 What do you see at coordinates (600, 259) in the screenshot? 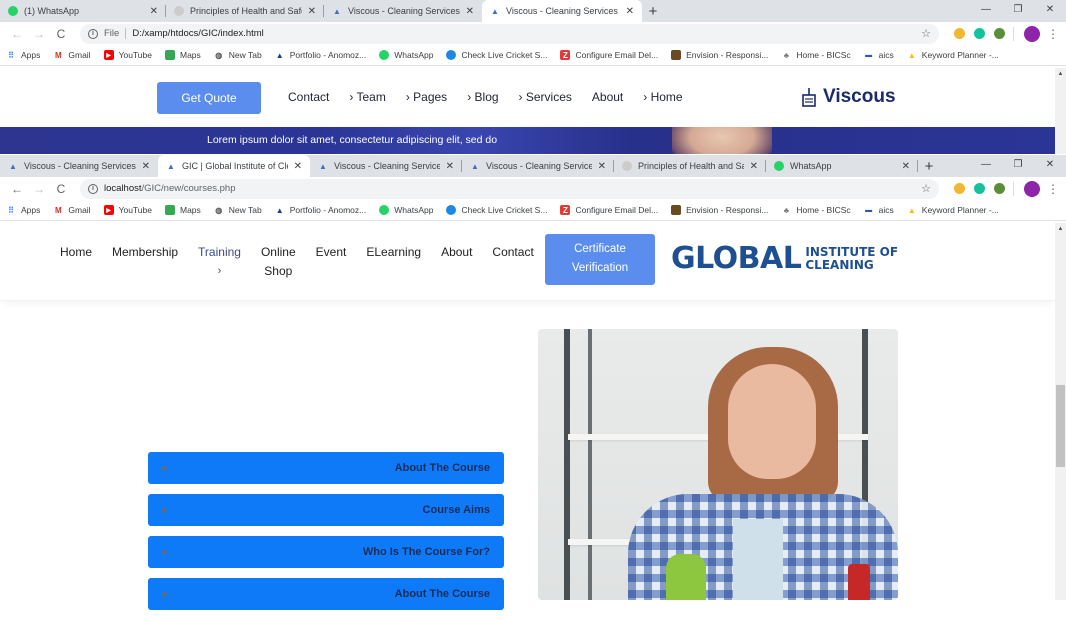
I see `certificate-verification-button: Certificate Verification` at bounding box center [600, 259].